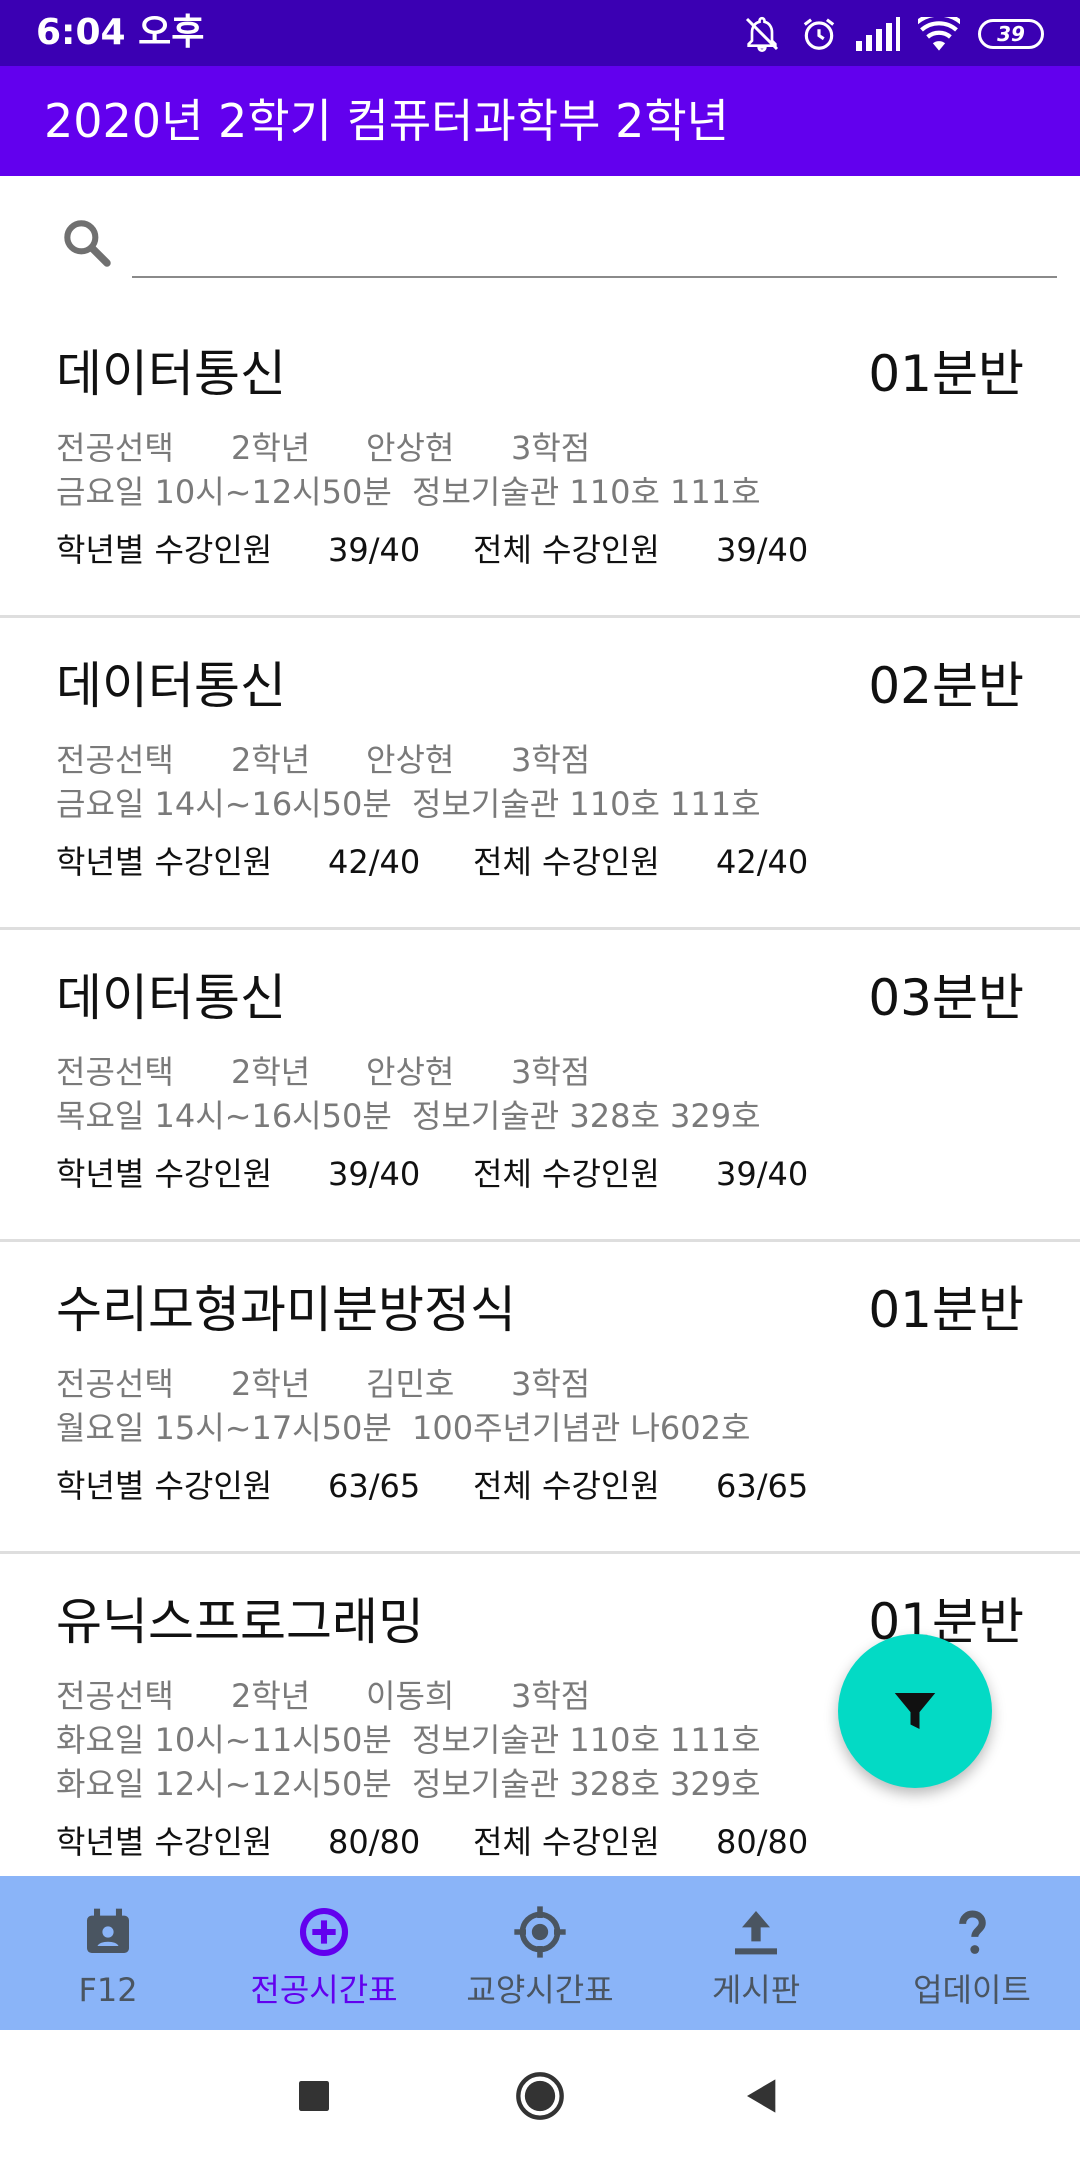 The image size is (1080, 2160). I want to click on status-time: 6:04 오후, so click(120, 32).